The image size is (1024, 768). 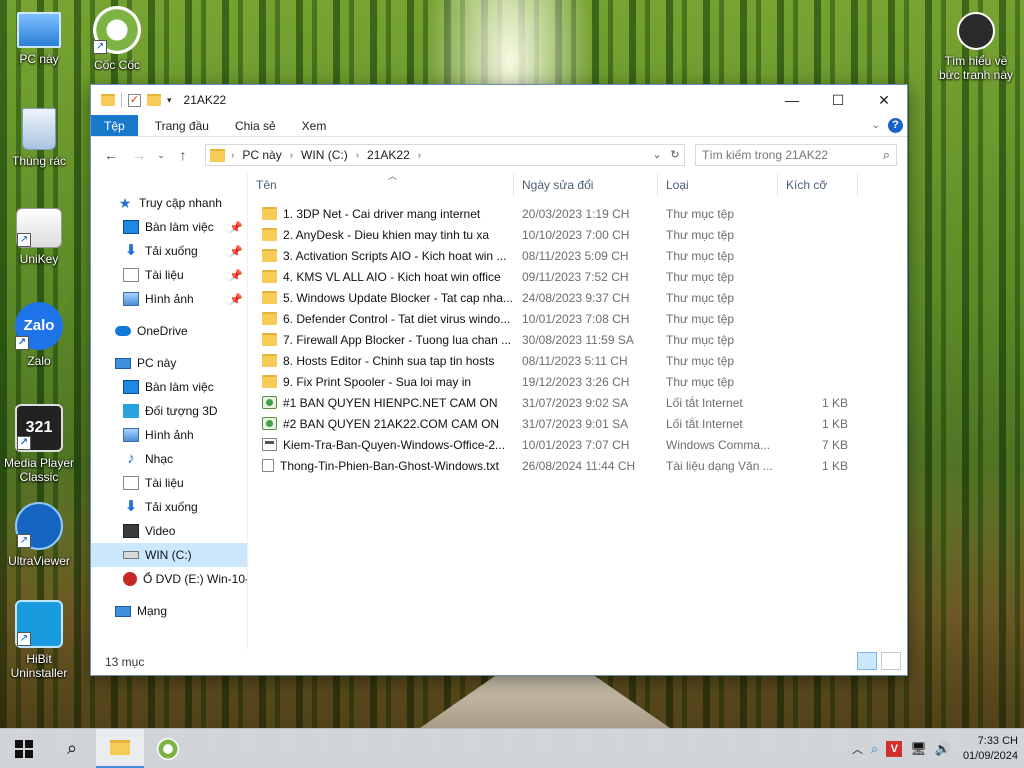 What do you see at coordinates (169, 483) in the screenshot?
I see `nav-pc-documents: Tài liệu` at bounding box center [169, 483].